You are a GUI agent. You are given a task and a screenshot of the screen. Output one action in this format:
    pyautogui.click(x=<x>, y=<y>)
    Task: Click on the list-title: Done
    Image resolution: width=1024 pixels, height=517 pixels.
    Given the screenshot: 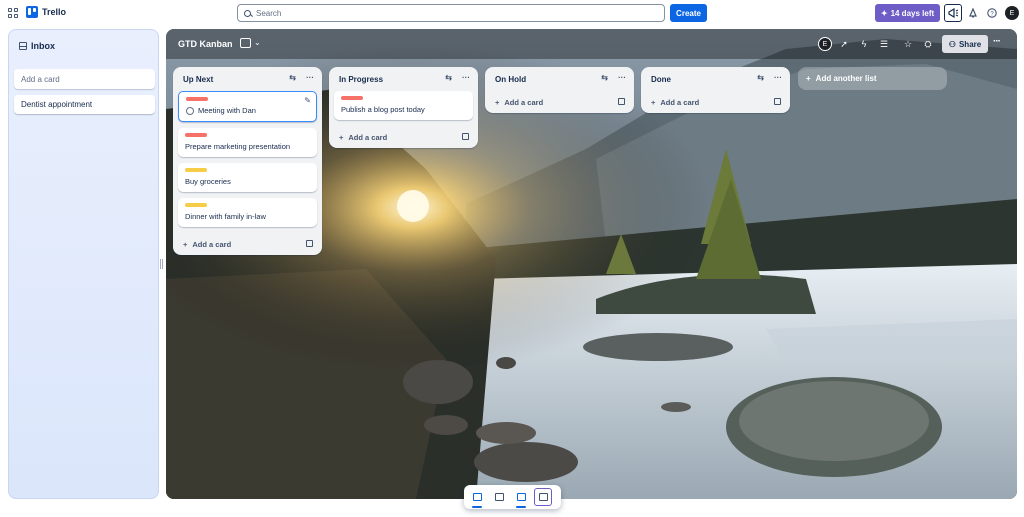 What is the action you would take?
    pyautogui.click(x=661, y=79)
    